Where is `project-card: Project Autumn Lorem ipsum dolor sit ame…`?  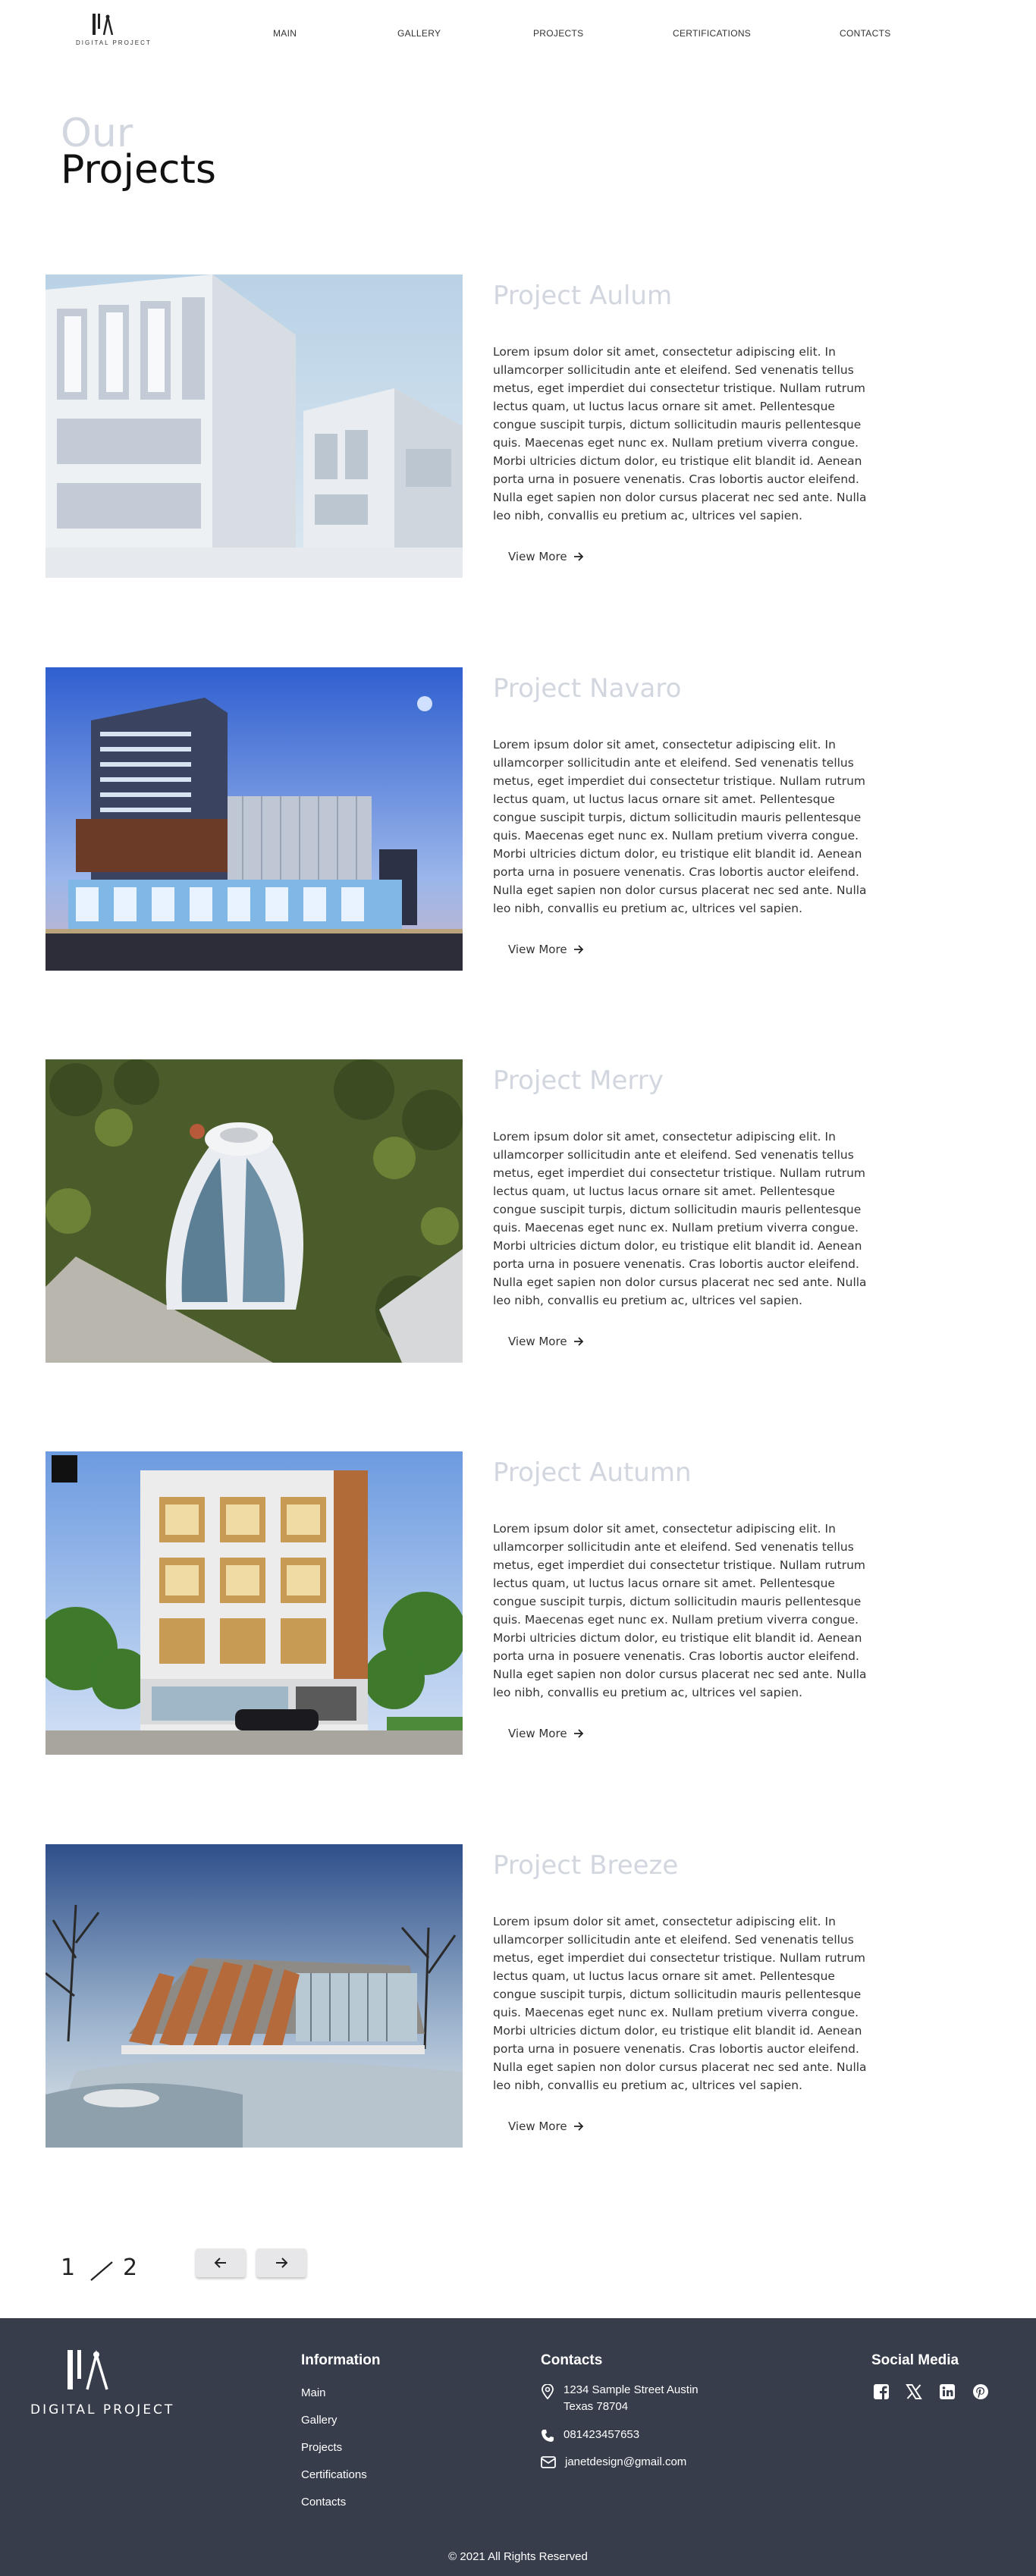
project-card: Project Autumn Lorem ipsum dolor sit ame… is located at coordinates (463, 1603).